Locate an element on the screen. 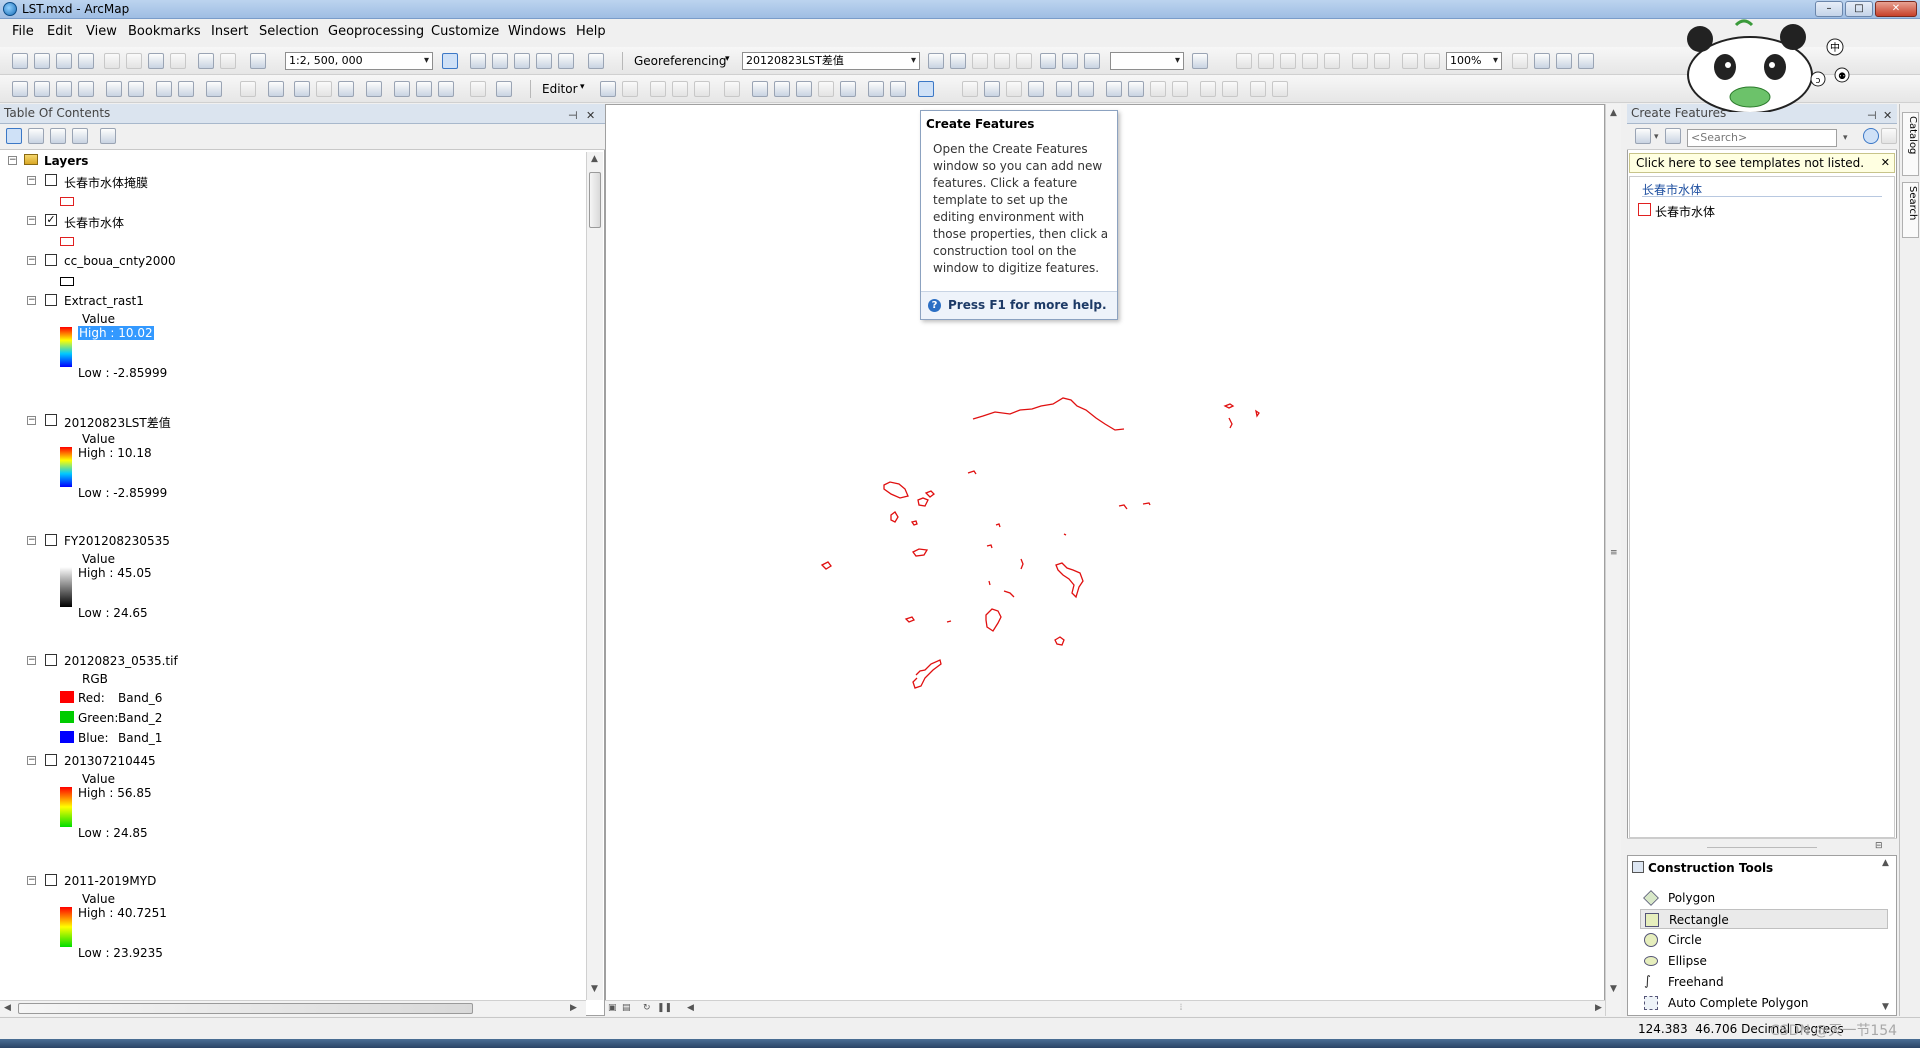 The width and height of the screenshot is (1920, 1048). maximize-button: □ is located at coordinates (1859, 9).